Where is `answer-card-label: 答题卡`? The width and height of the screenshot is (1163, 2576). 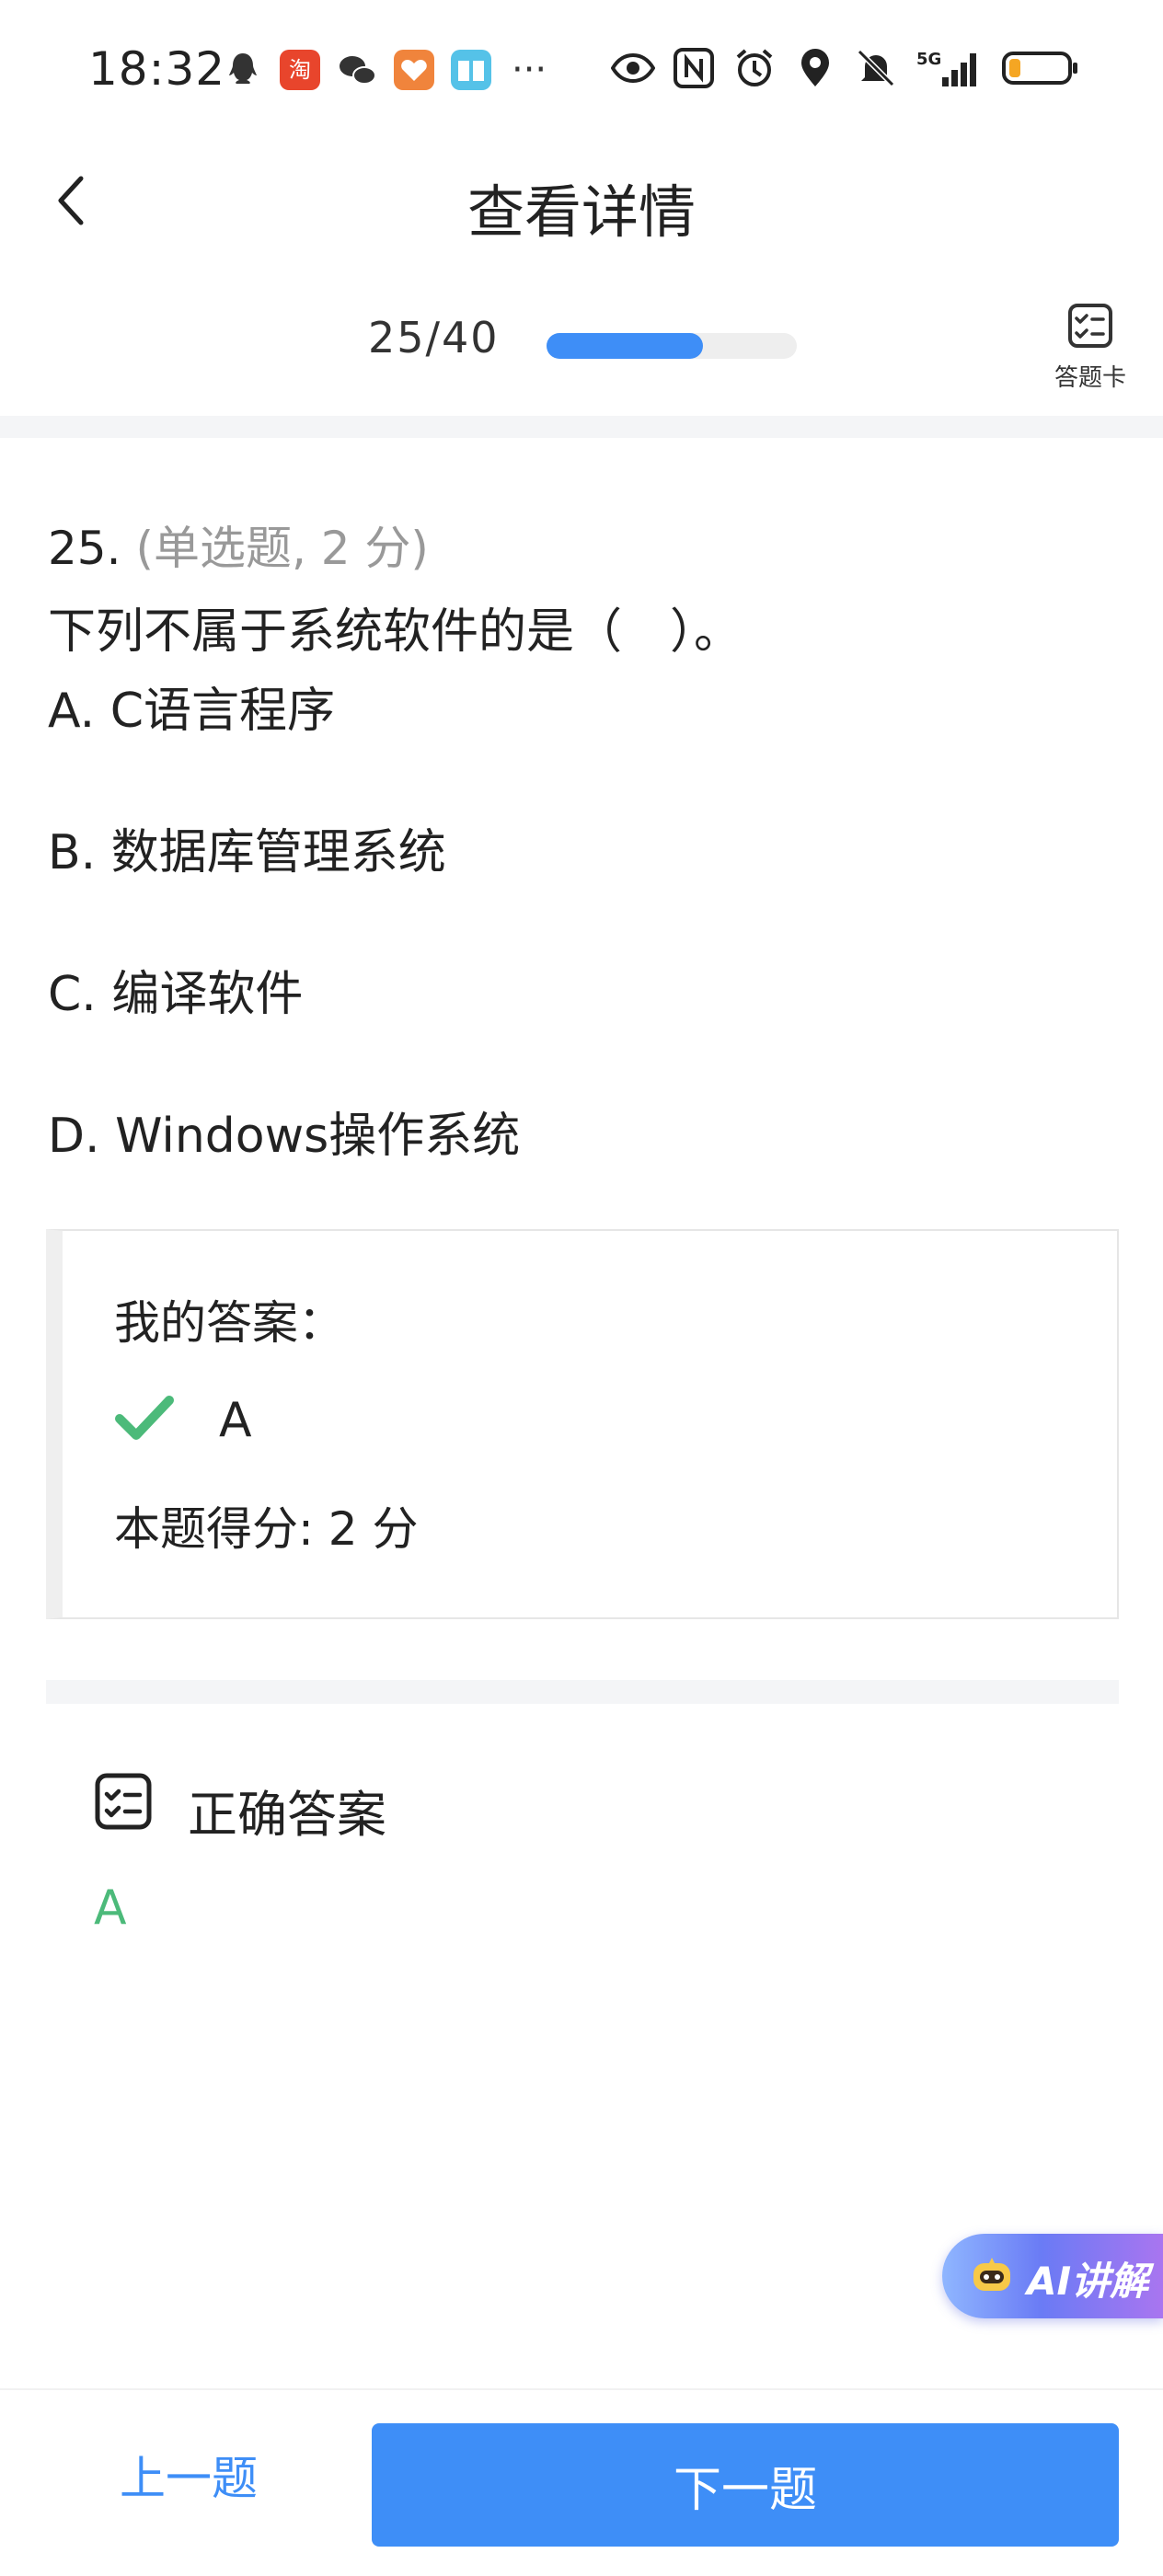 answer-card-label: 答题卡 is located at coordinates (1090, 378).